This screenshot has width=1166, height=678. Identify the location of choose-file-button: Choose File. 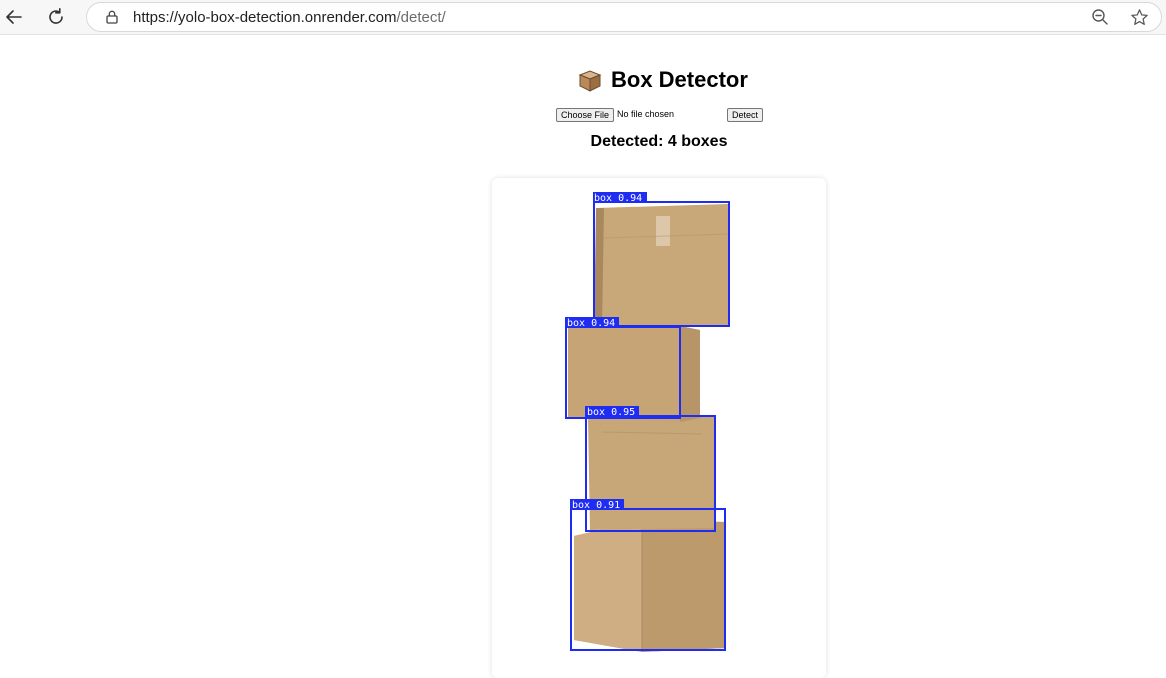
(585, 115).